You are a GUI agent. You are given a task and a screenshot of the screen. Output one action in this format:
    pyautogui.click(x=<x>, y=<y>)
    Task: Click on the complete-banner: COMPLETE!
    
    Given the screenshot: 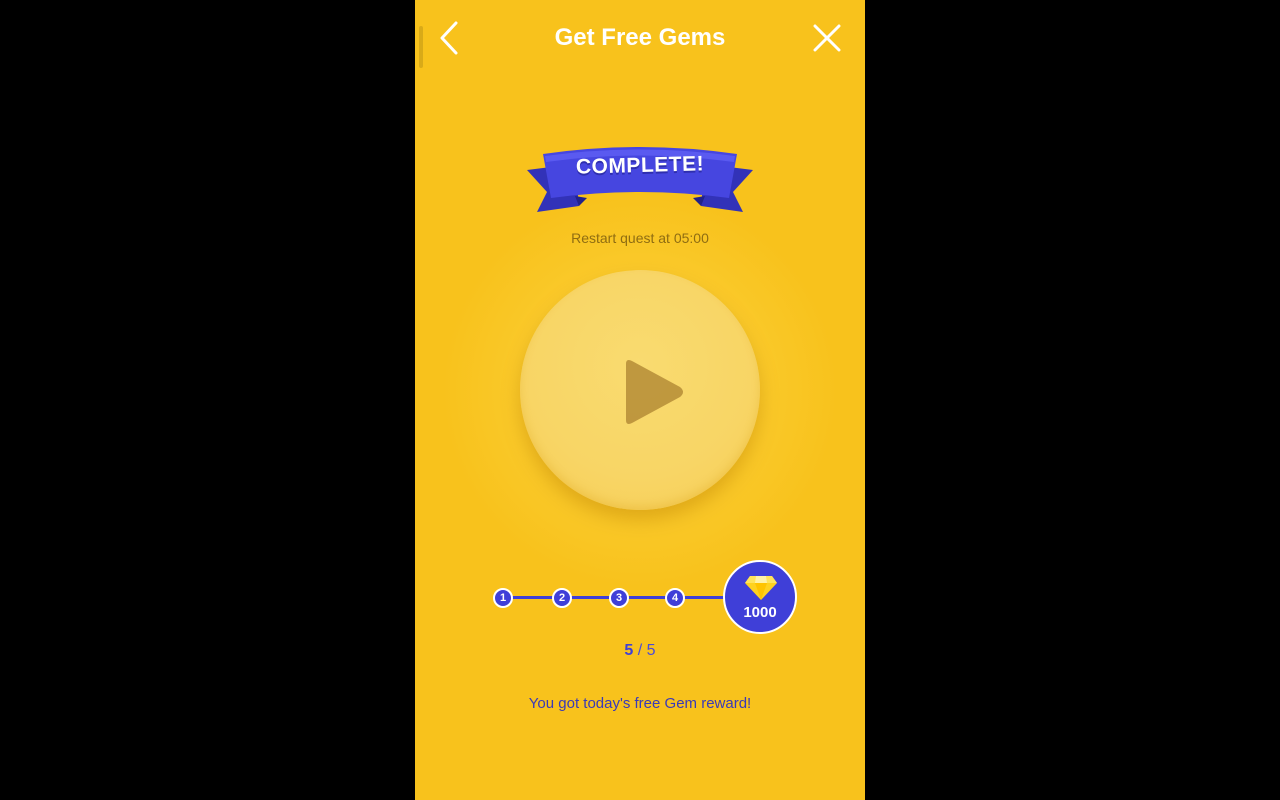 What is the action you would take?
    pyautogui.click(x=640, y=184)
    